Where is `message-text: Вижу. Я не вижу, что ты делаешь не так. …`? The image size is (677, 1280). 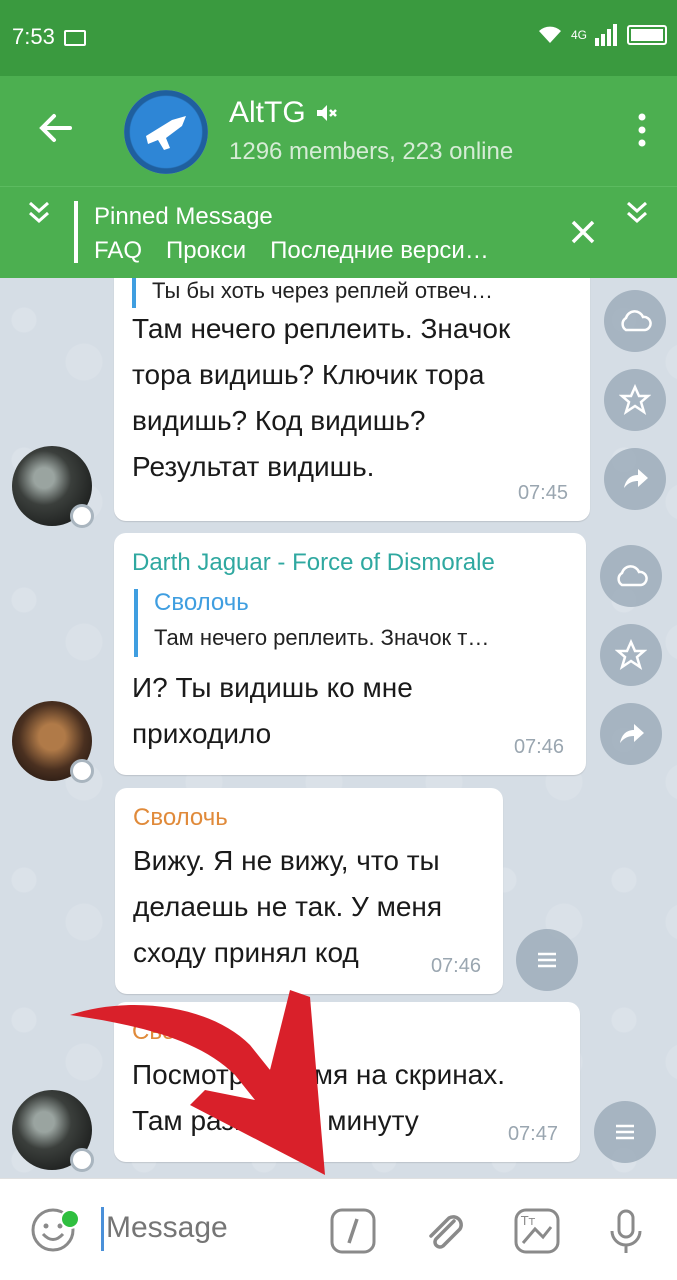 message-text: Вижу. Я не вижу, что ты делаешь не так. … is located at coordinates (287, 907).